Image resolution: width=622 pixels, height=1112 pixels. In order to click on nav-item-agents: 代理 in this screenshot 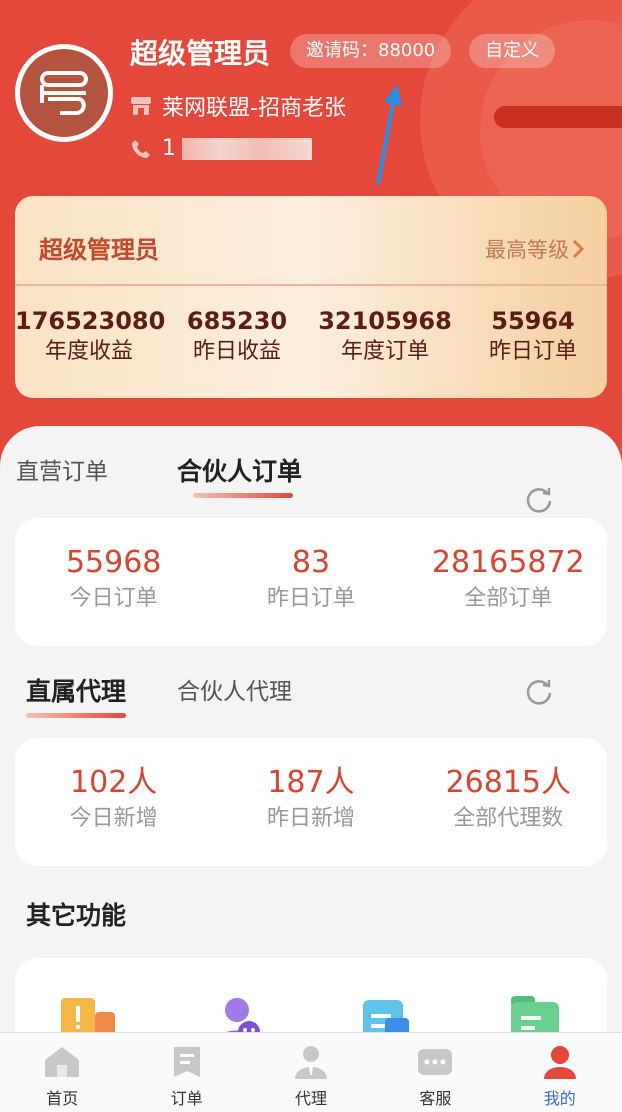, I will do `click(311, 1072)`.